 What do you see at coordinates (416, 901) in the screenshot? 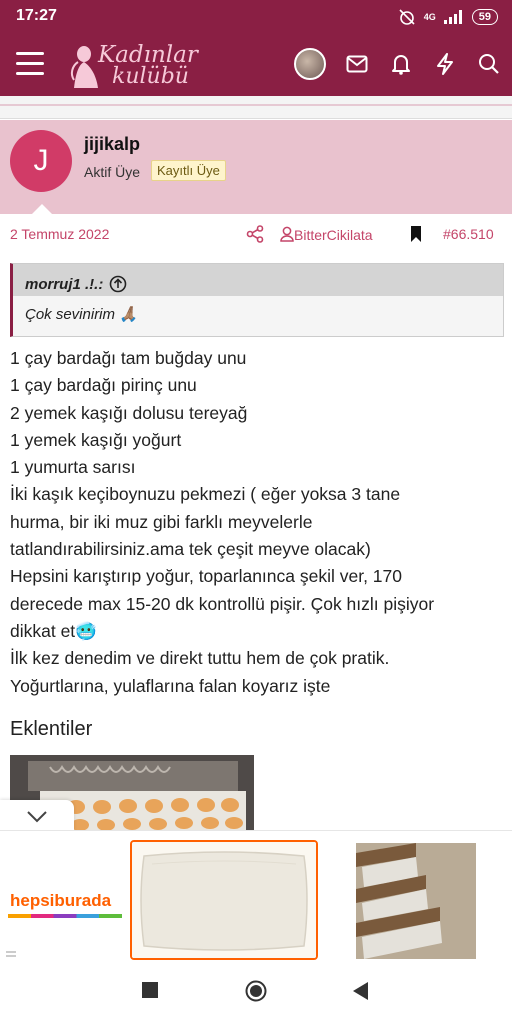
I see `ad-product-stairs` at bounding box center [416, 901].